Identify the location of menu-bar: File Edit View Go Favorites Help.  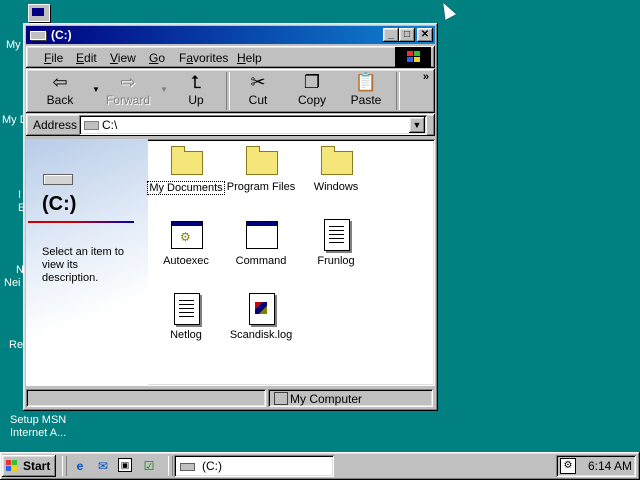
(230, 57).